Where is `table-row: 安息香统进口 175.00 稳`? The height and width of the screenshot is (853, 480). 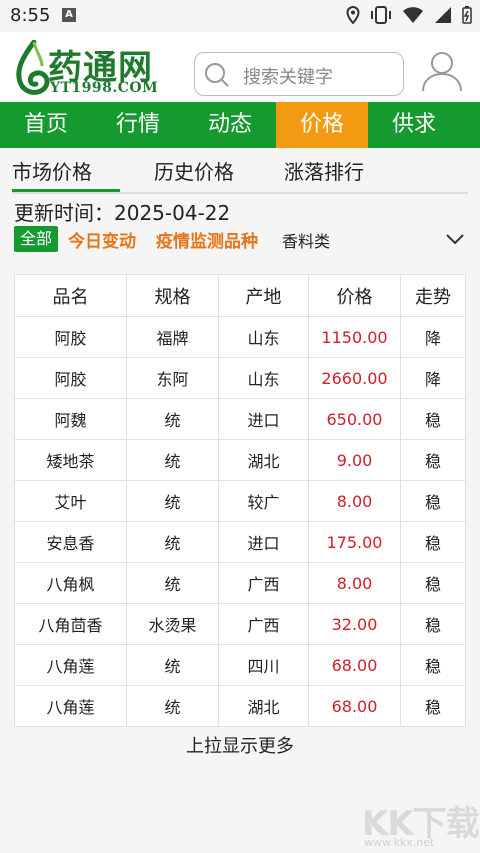
table-row: 安息香统进口 175.00 稳 is located at coordinates (240, 542).